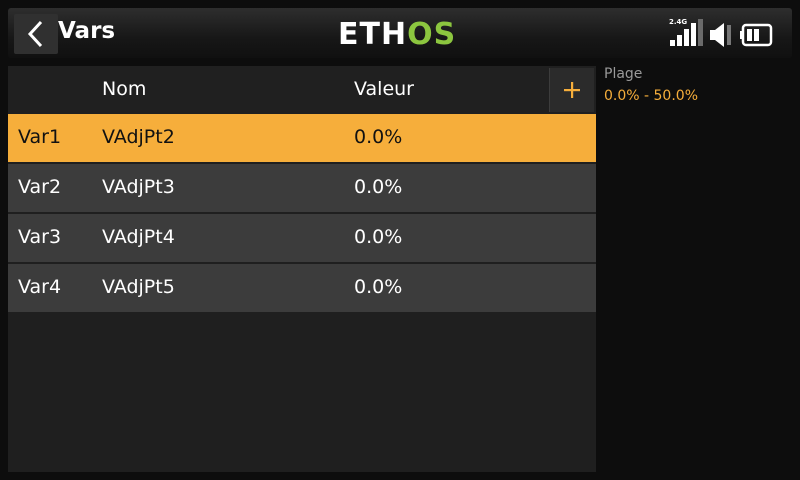 This screenshot has height=480, width=800. Describe the element at coordinates (686, 33) in the screenshot. I see `signal-strength-icon: 2.4G` at that location.